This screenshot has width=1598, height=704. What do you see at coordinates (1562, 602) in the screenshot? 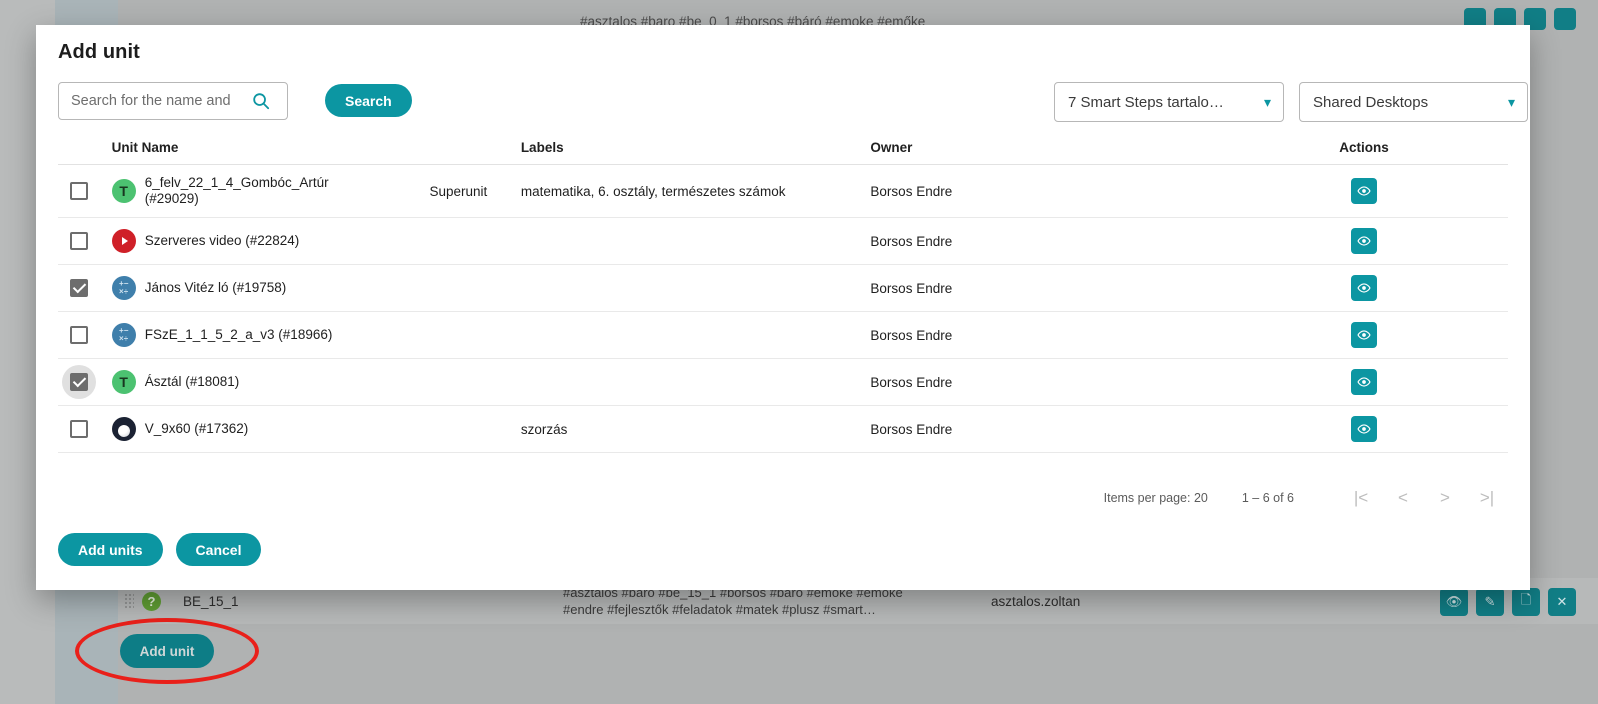
I see `delete-icon: ✕` at bounding box center [1562, 602].